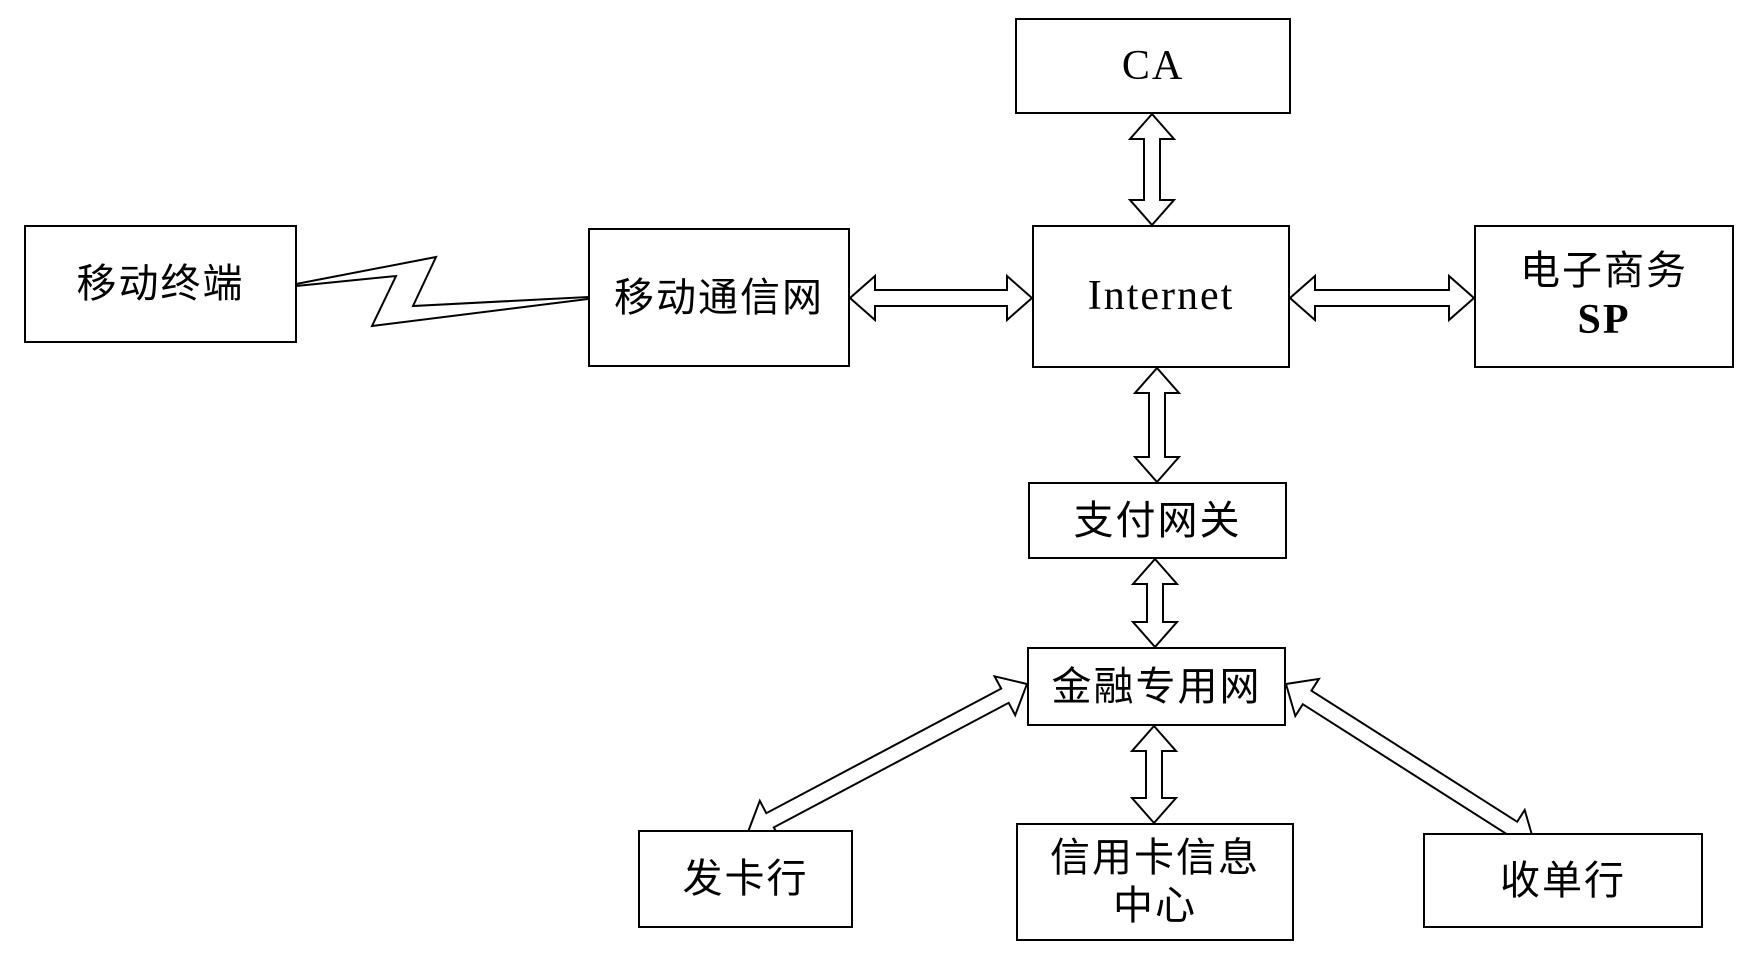  I want to click on node-credit-card-center-label-line1: 信用卡信息, so click(1155, 858).